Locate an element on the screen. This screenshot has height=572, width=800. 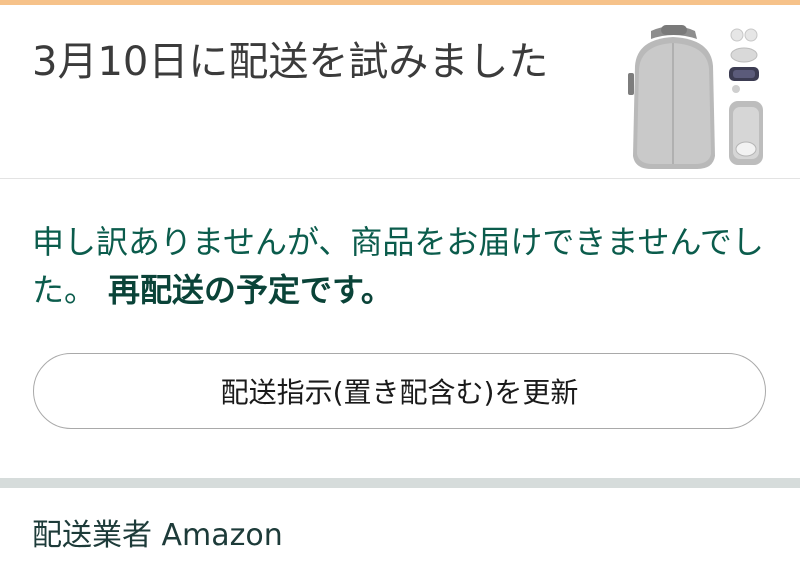
redelivery-notice: 再配送の予定です。 is located at coordinates (250, 290).